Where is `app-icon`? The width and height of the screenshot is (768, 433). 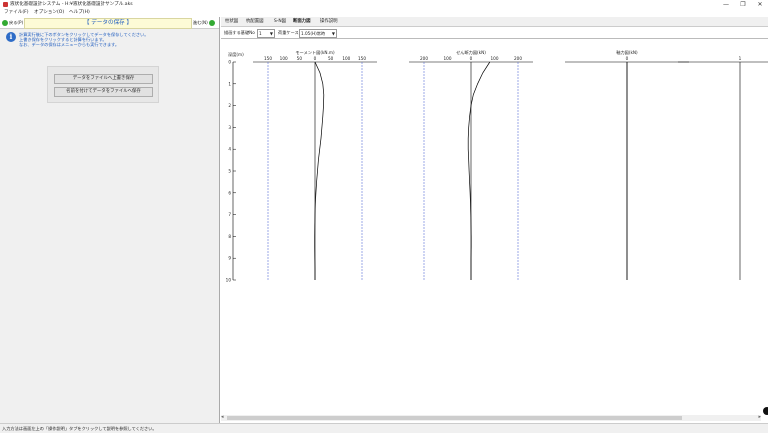
app-icon is located at coordinates (5, 4).